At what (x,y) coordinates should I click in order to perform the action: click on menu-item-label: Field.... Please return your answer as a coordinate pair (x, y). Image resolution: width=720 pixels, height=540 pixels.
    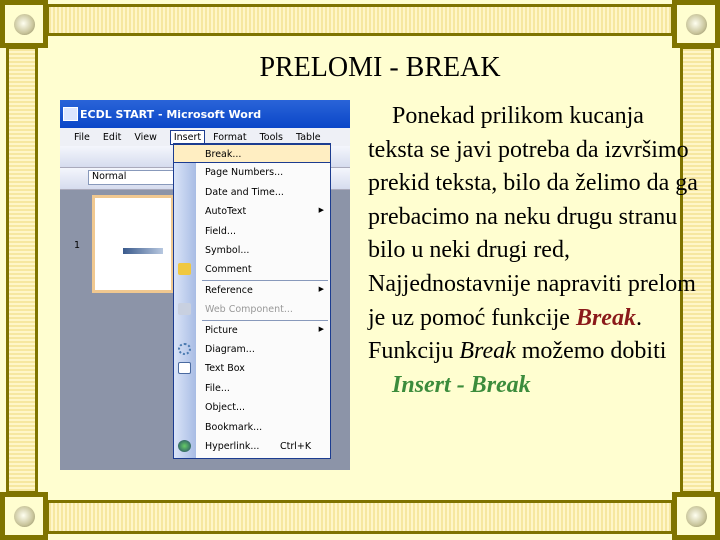
    Looking at the image, I should click on (220, 231).